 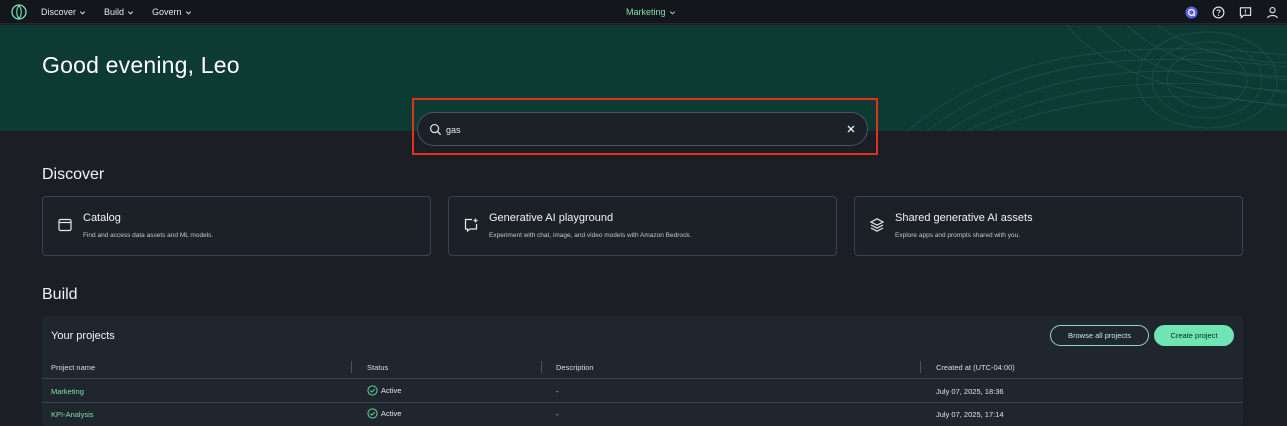 What do you see at coordinates (877, 225) in the screenshot?
I see `layers-icon` at bounding box center [877, 225].